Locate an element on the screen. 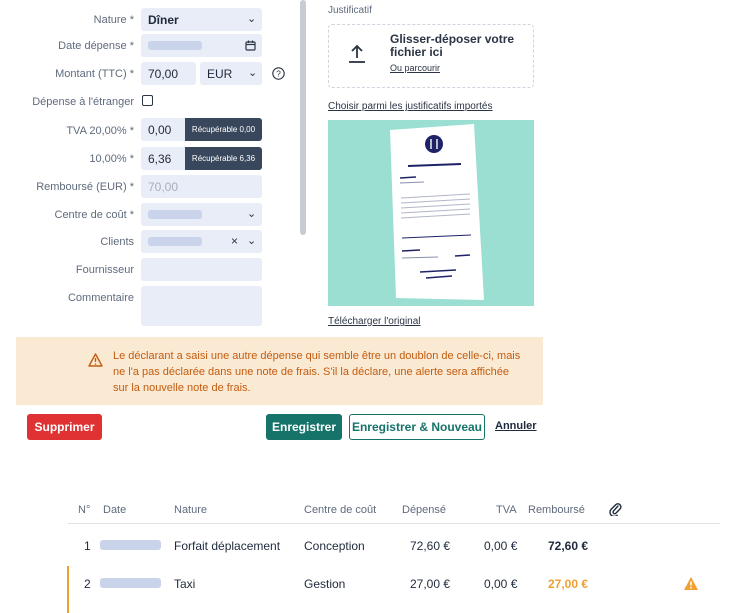 Image resolution: width=740 pixels, height=613 pixels. receipt-preview is located at coordinates (431, 213).